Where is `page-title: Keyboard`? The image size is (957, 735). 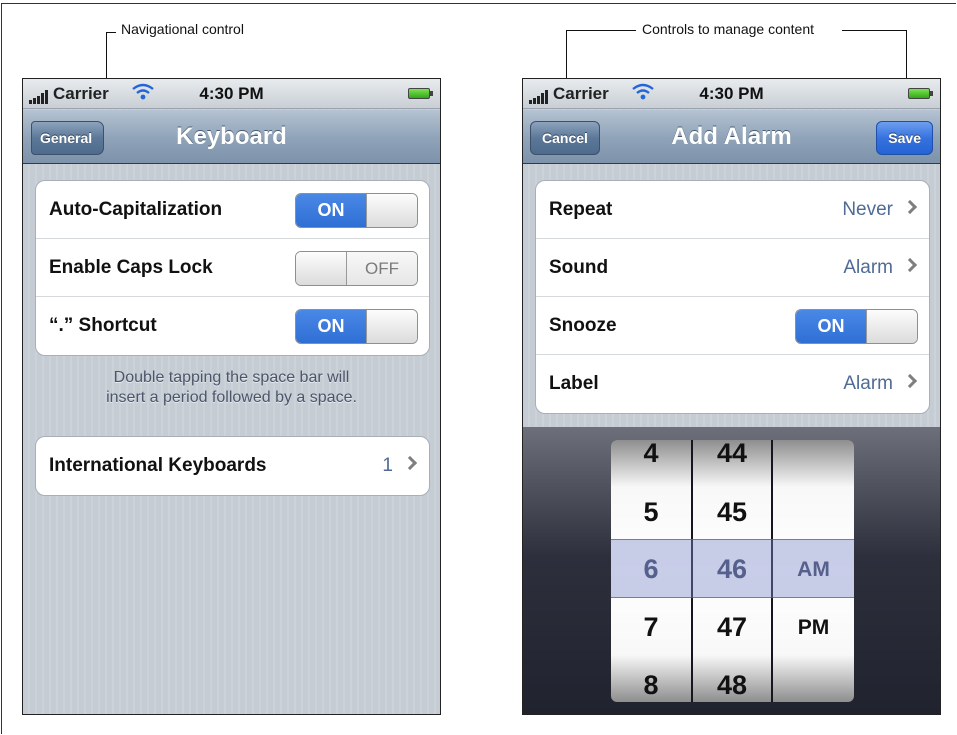 page-title: Keyboard is located at coordinates (231, 136).